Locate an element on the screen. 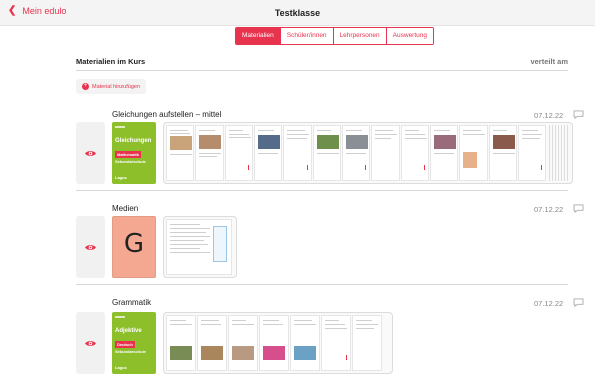 This screenshot has height=374, width=595. page-title: Testklasse is located at coordinates (297, 13).